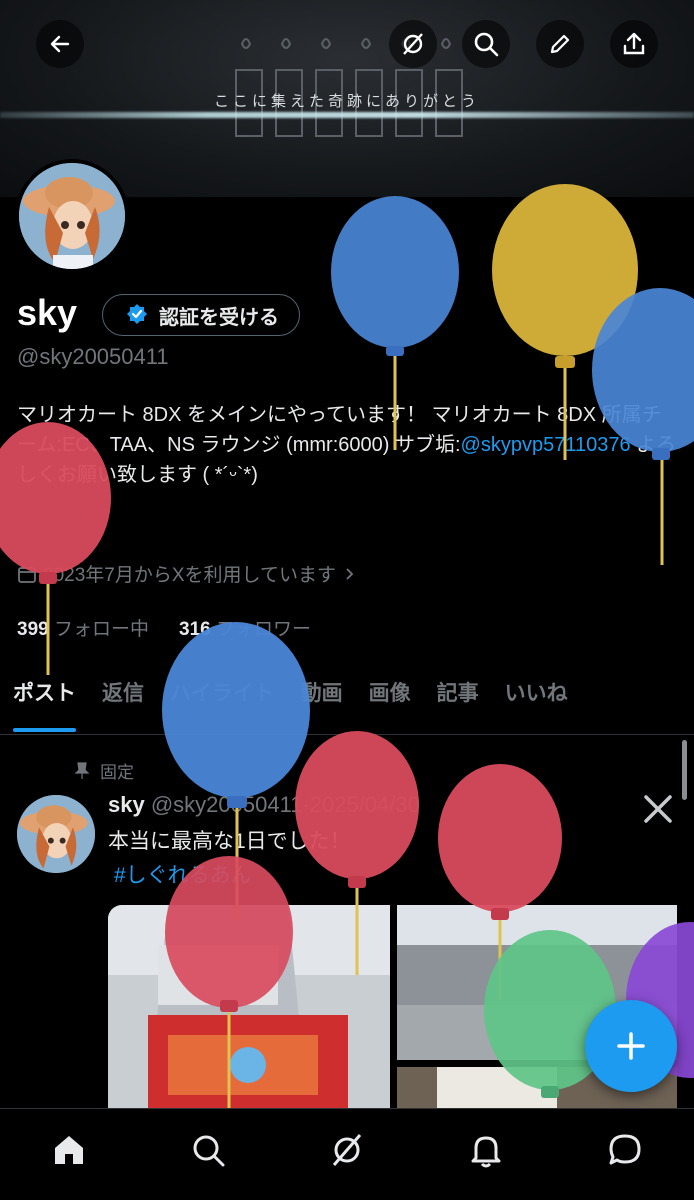  Describe the element at coordinates (93, 356) in the screenshot. I see `profile-handle: @sky20050411` at that location.